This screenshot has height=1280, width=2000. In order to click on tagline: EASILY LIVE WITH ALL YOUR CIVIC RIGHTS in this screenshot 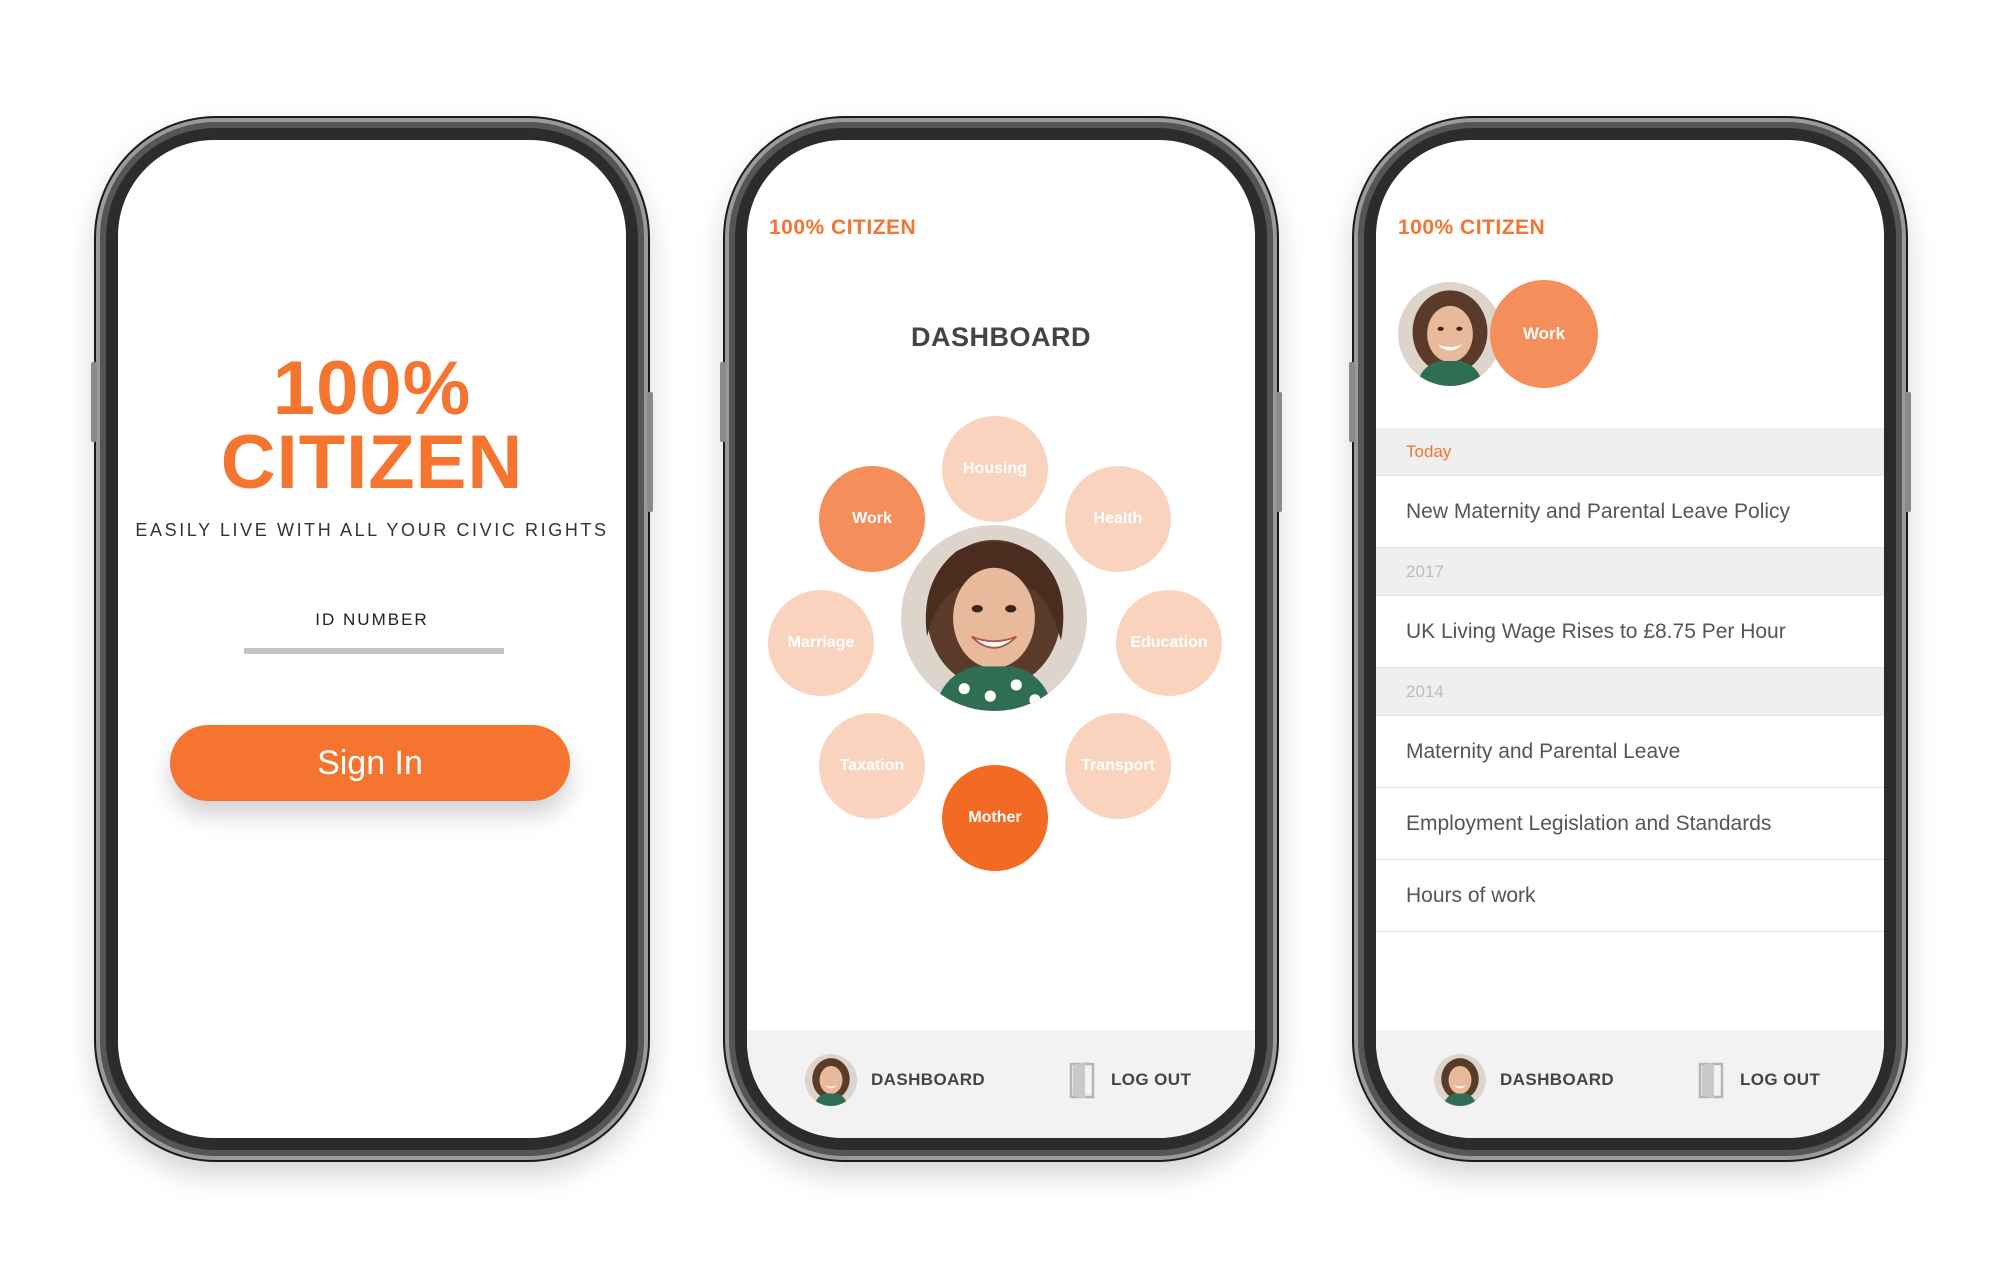, I will do `click(372, 530)`.